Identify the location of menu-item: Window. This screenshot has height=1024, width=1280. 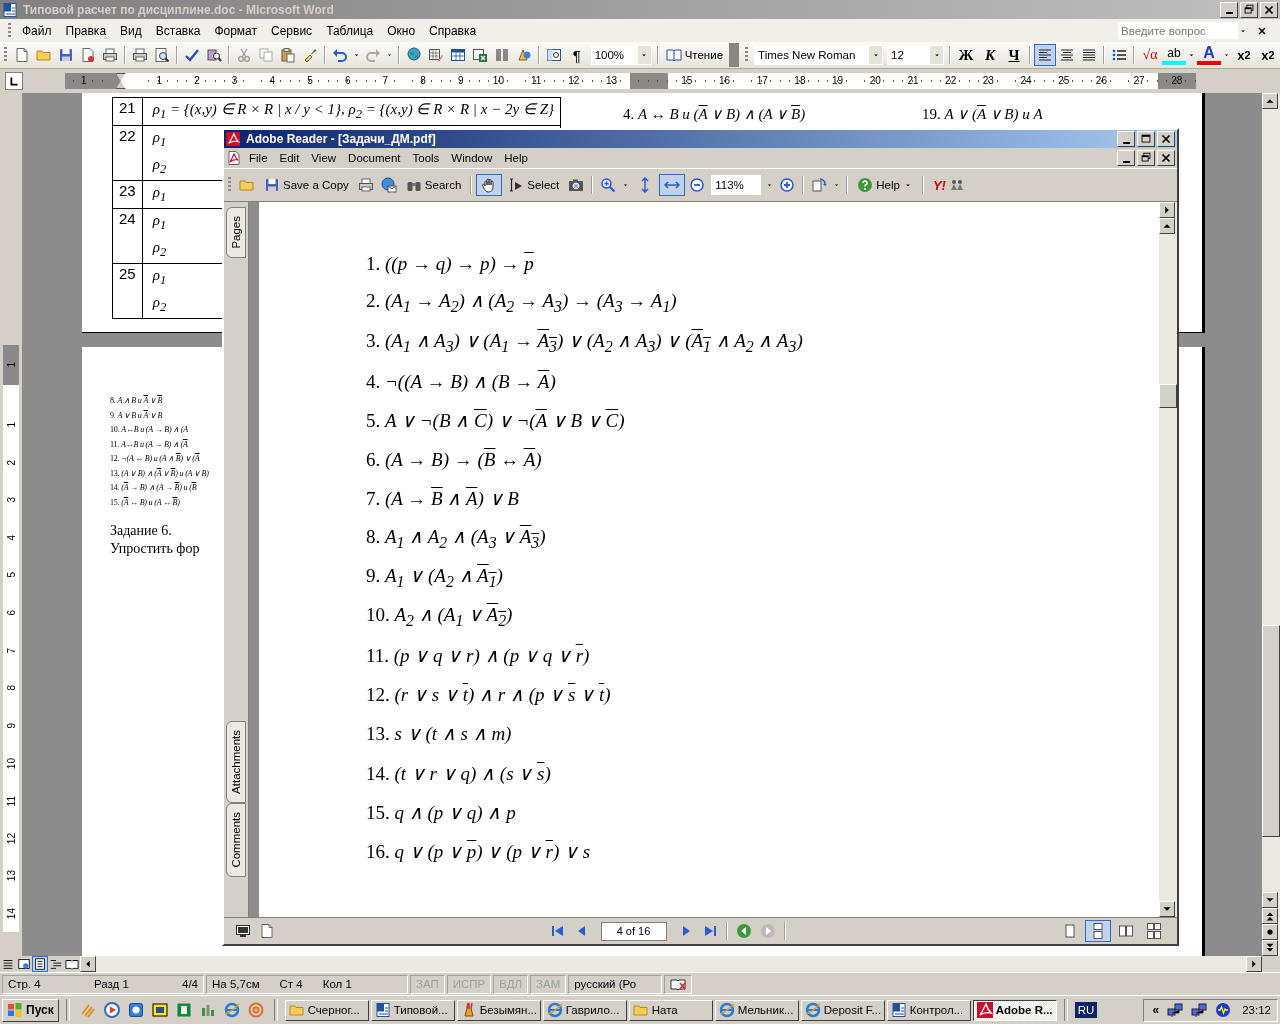
(472, 158).